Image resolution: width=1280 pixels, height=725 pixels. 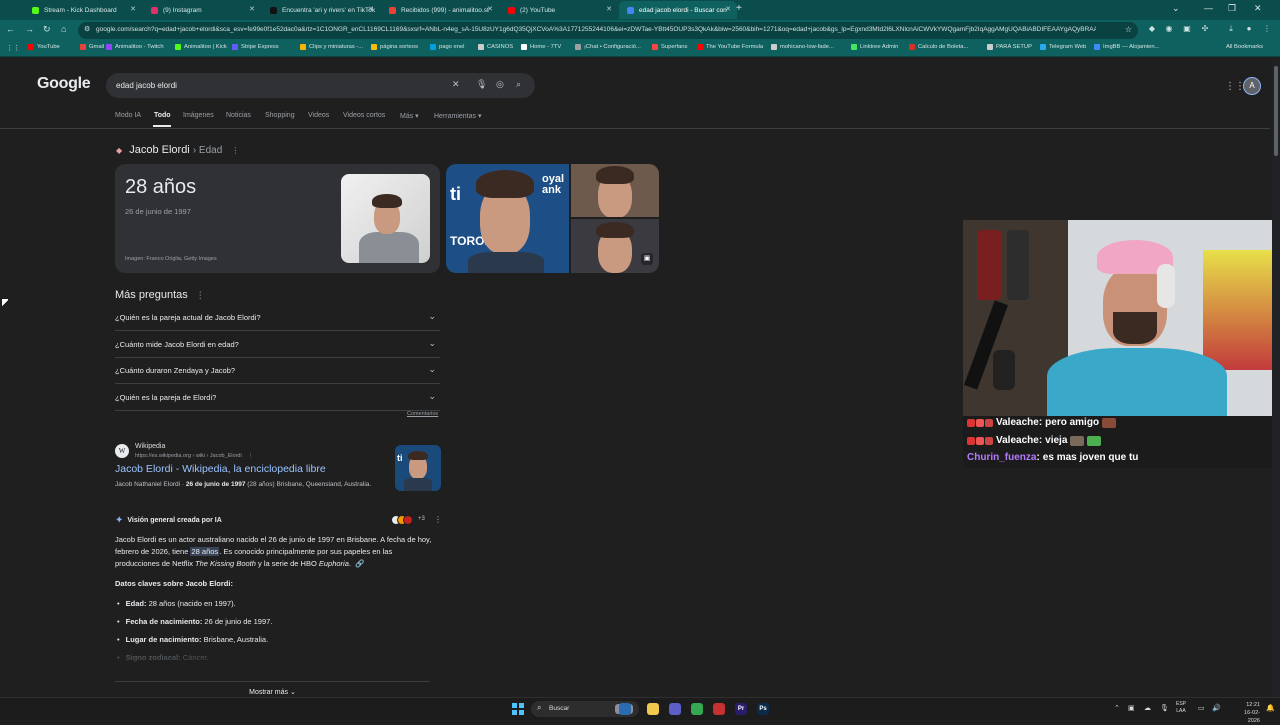 I want to click on link-icon: 🔗, so click(x=359, y=563).